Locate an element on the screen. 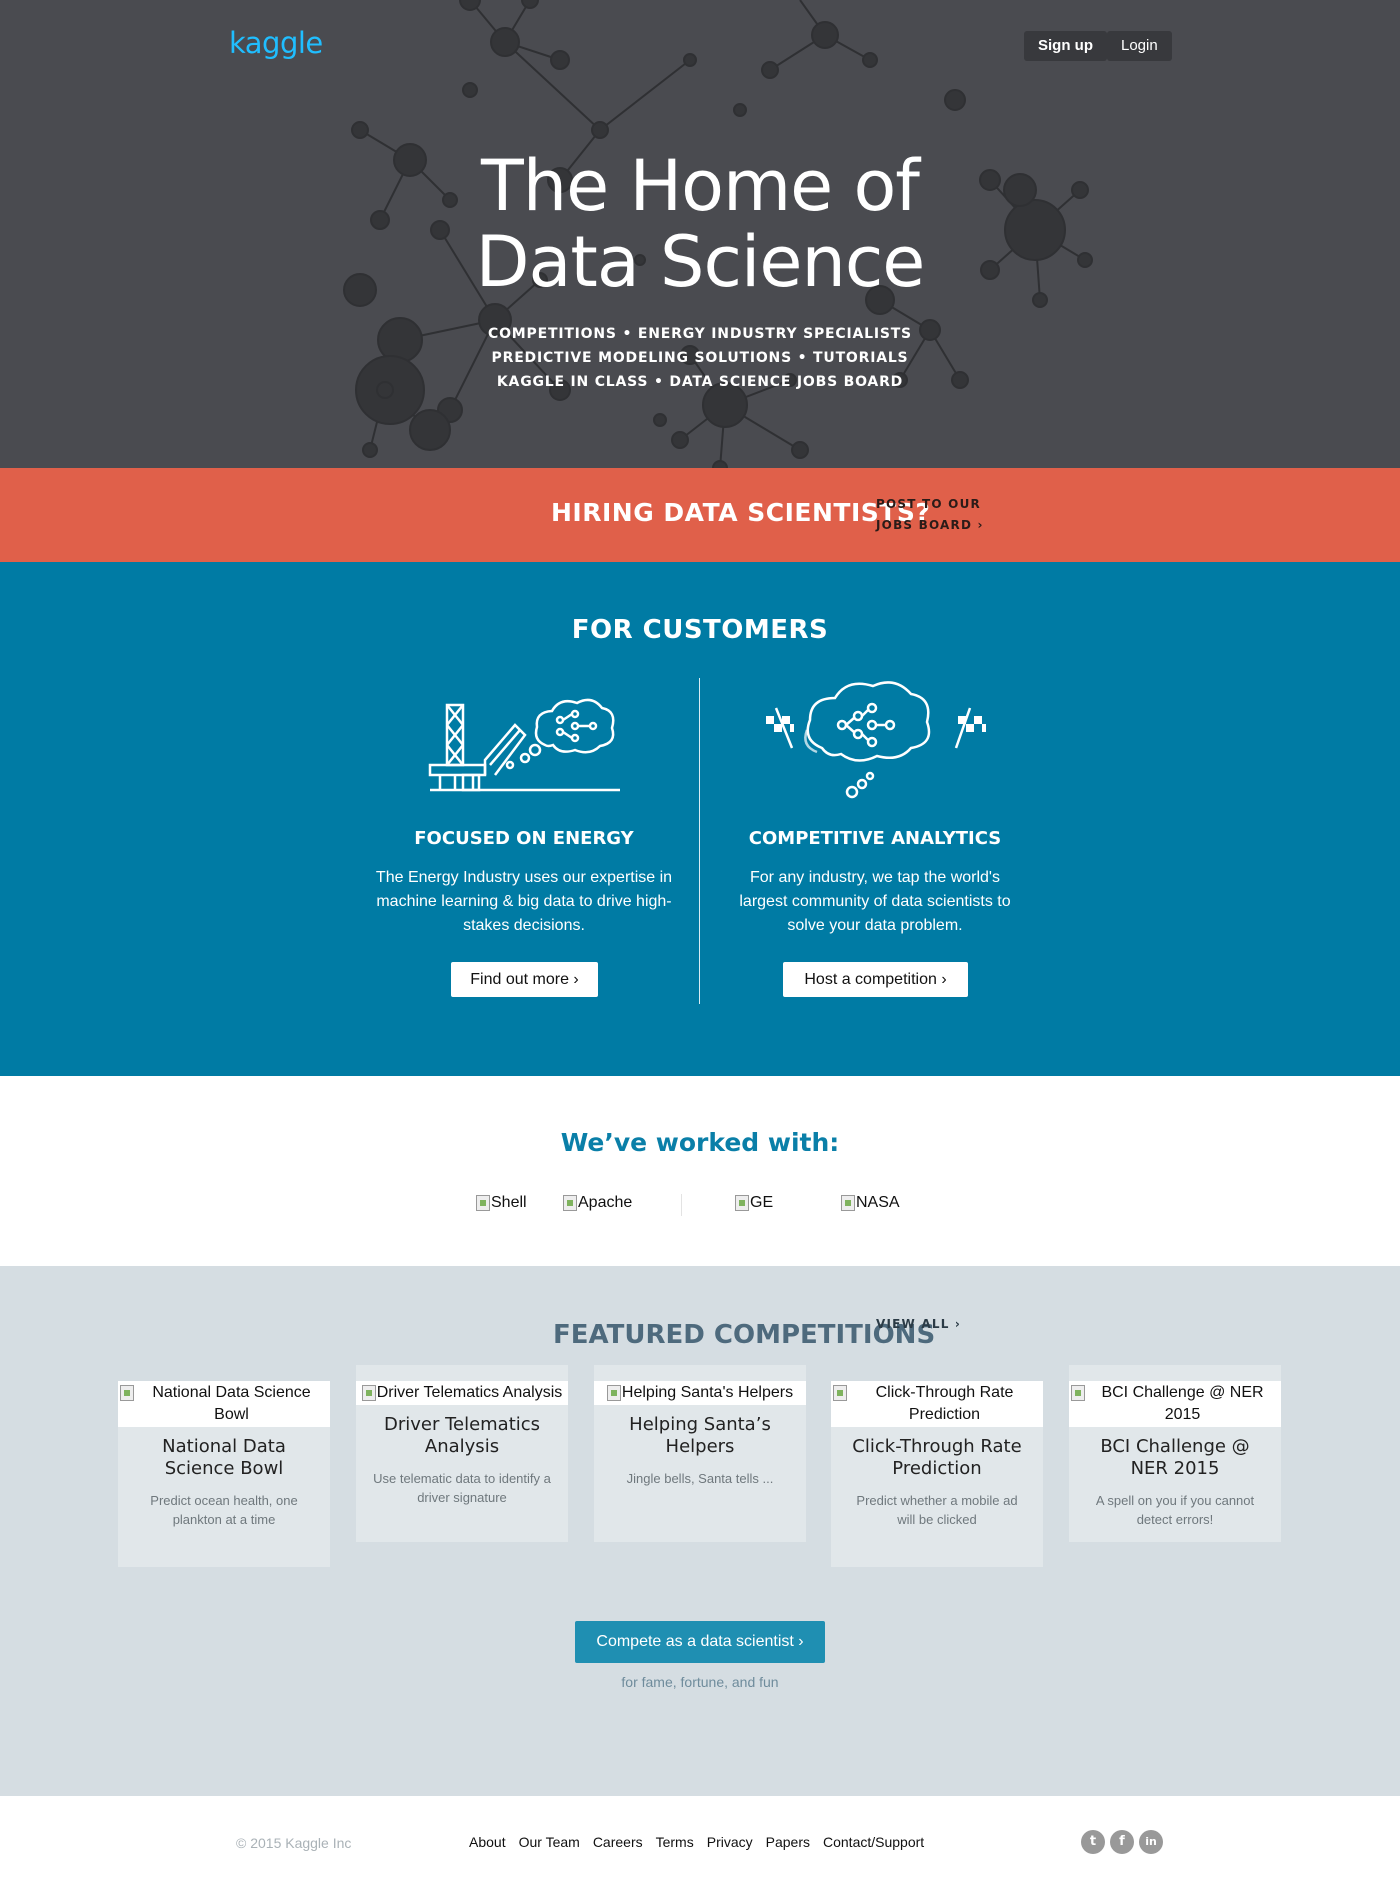 The height and width of the screenshot is (1892, 1400). login-button: Login is located at coordinates (1139, 46).